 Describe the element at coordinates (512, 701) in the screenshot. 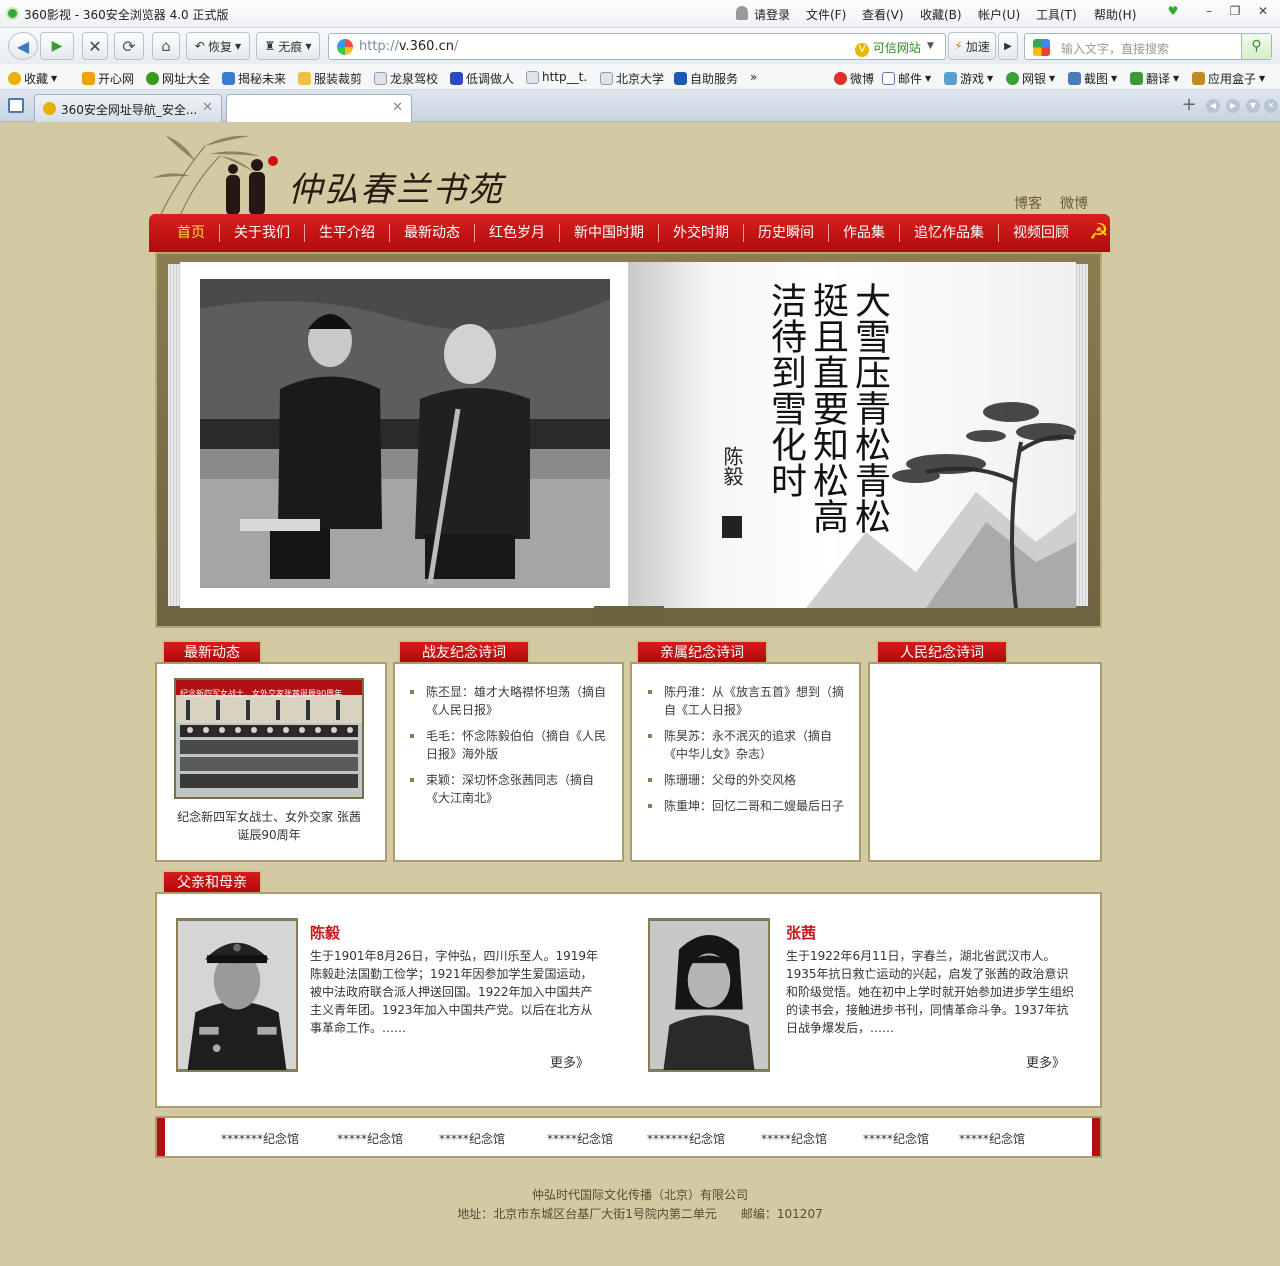

I see `list-item: 陈丕显：雄才大略襟怀坦荡（摘自《人民日报》` at that location.